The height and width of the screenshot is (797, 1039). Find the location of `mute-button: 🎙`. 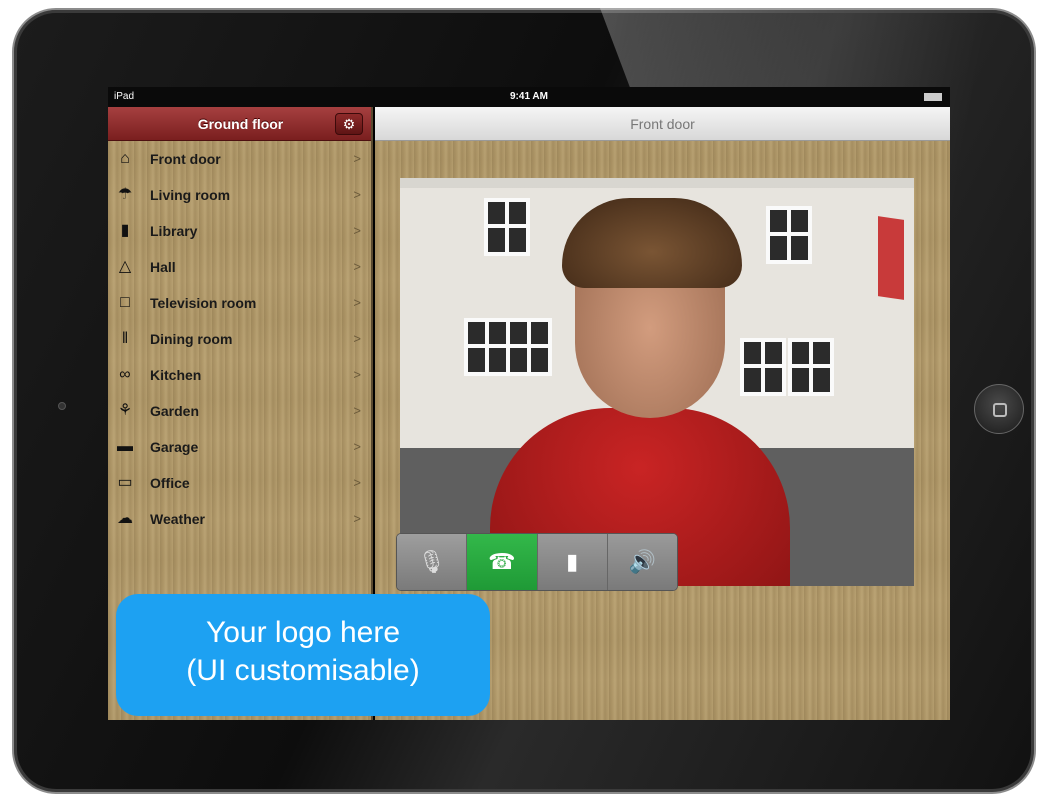

mute-button: 🎙 is located at coordinates (432, 562).